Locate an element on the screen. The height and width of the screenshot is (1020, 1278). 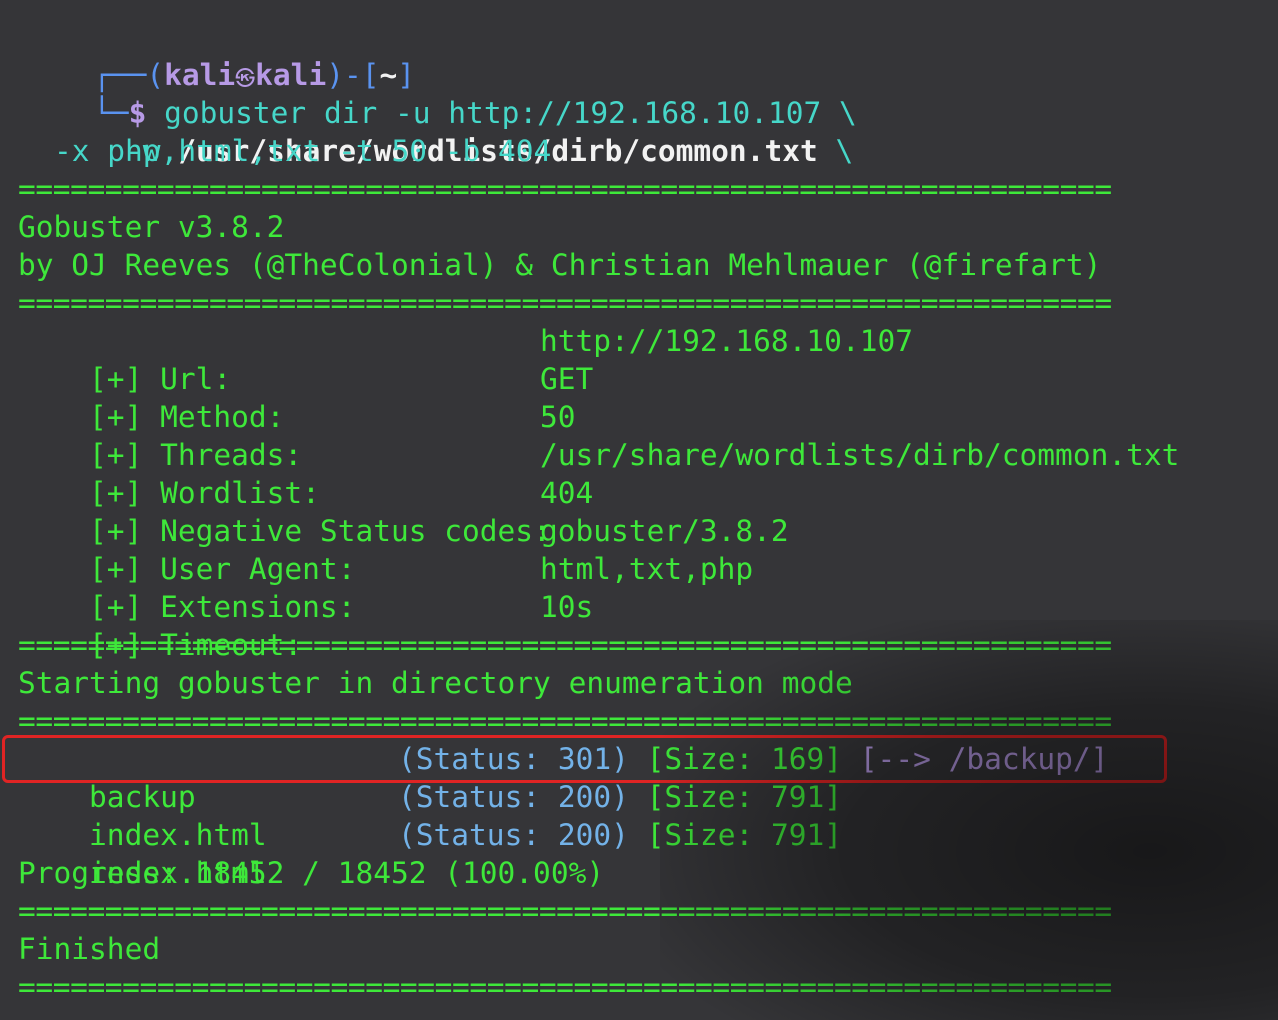
config-row: [+] User Agent: gobuster/3.8.2 is located at coordinates (638, 549).